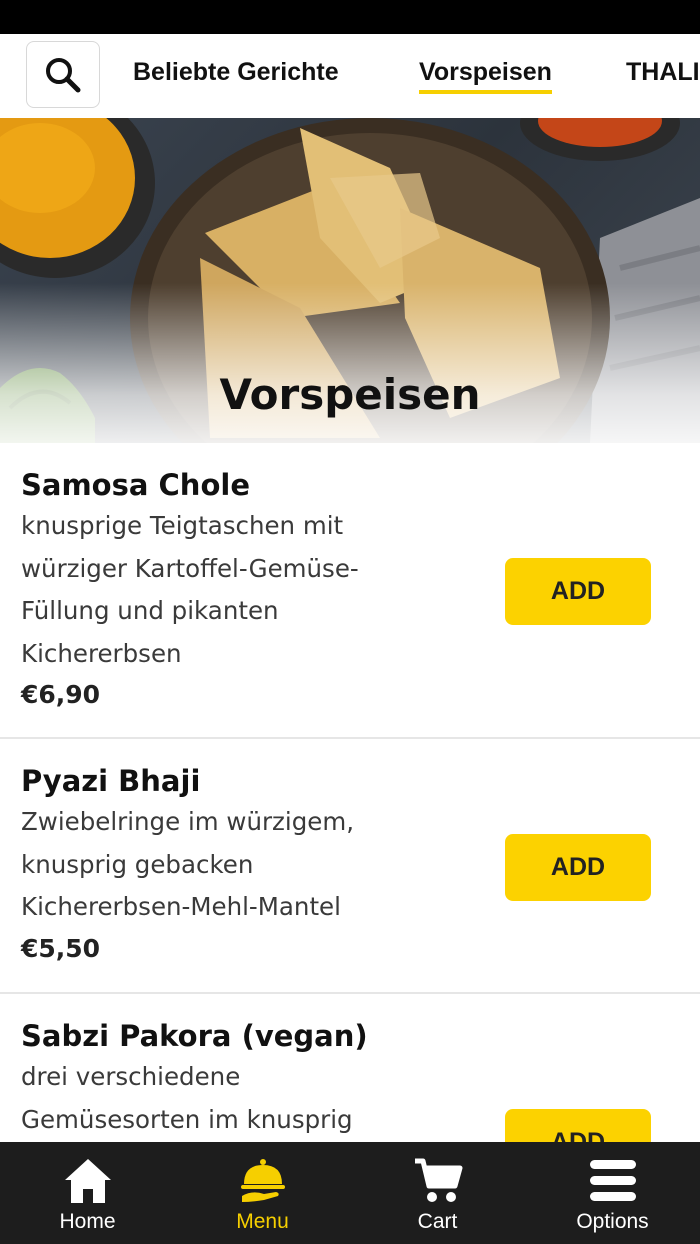 The width and height of the screenshot is (700, 1244). What do you see at coordinates (236, 74) in the screenshot?
I see `tab-beliebte-gerichte: Beliebte Gerichte` at bounding box center [236, 74].